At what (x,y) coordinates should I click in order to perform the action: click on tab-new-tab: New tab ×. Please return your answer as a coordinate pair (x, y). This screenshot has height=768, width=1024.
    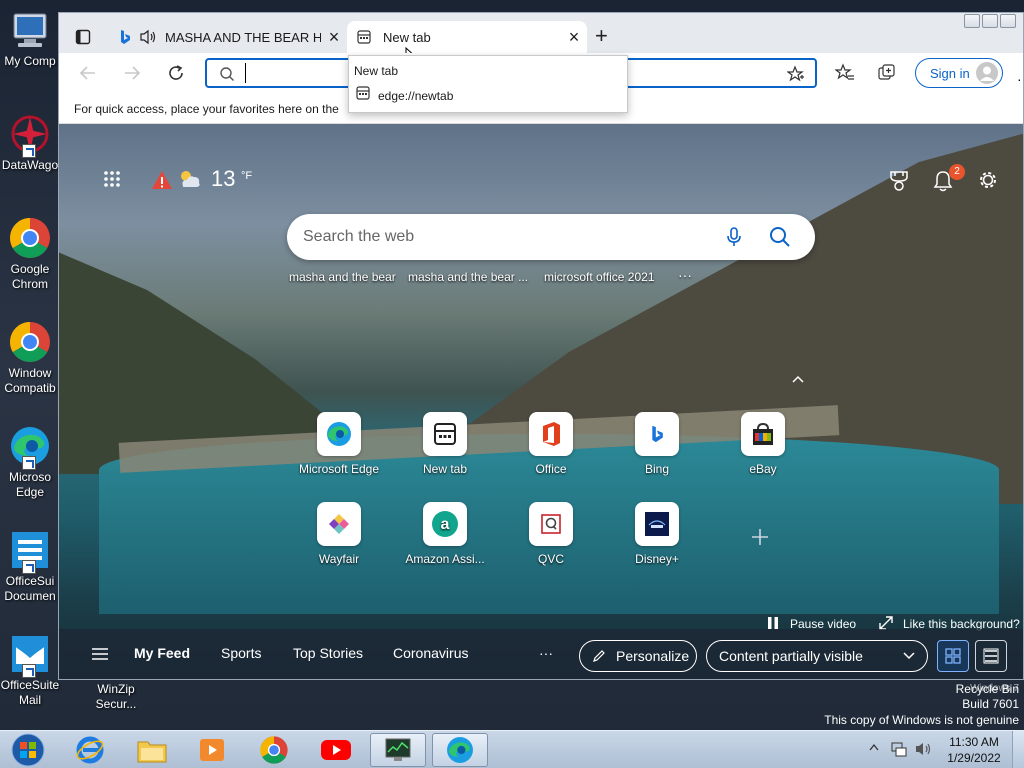
    Looking at the image, I should click on (467, 37).